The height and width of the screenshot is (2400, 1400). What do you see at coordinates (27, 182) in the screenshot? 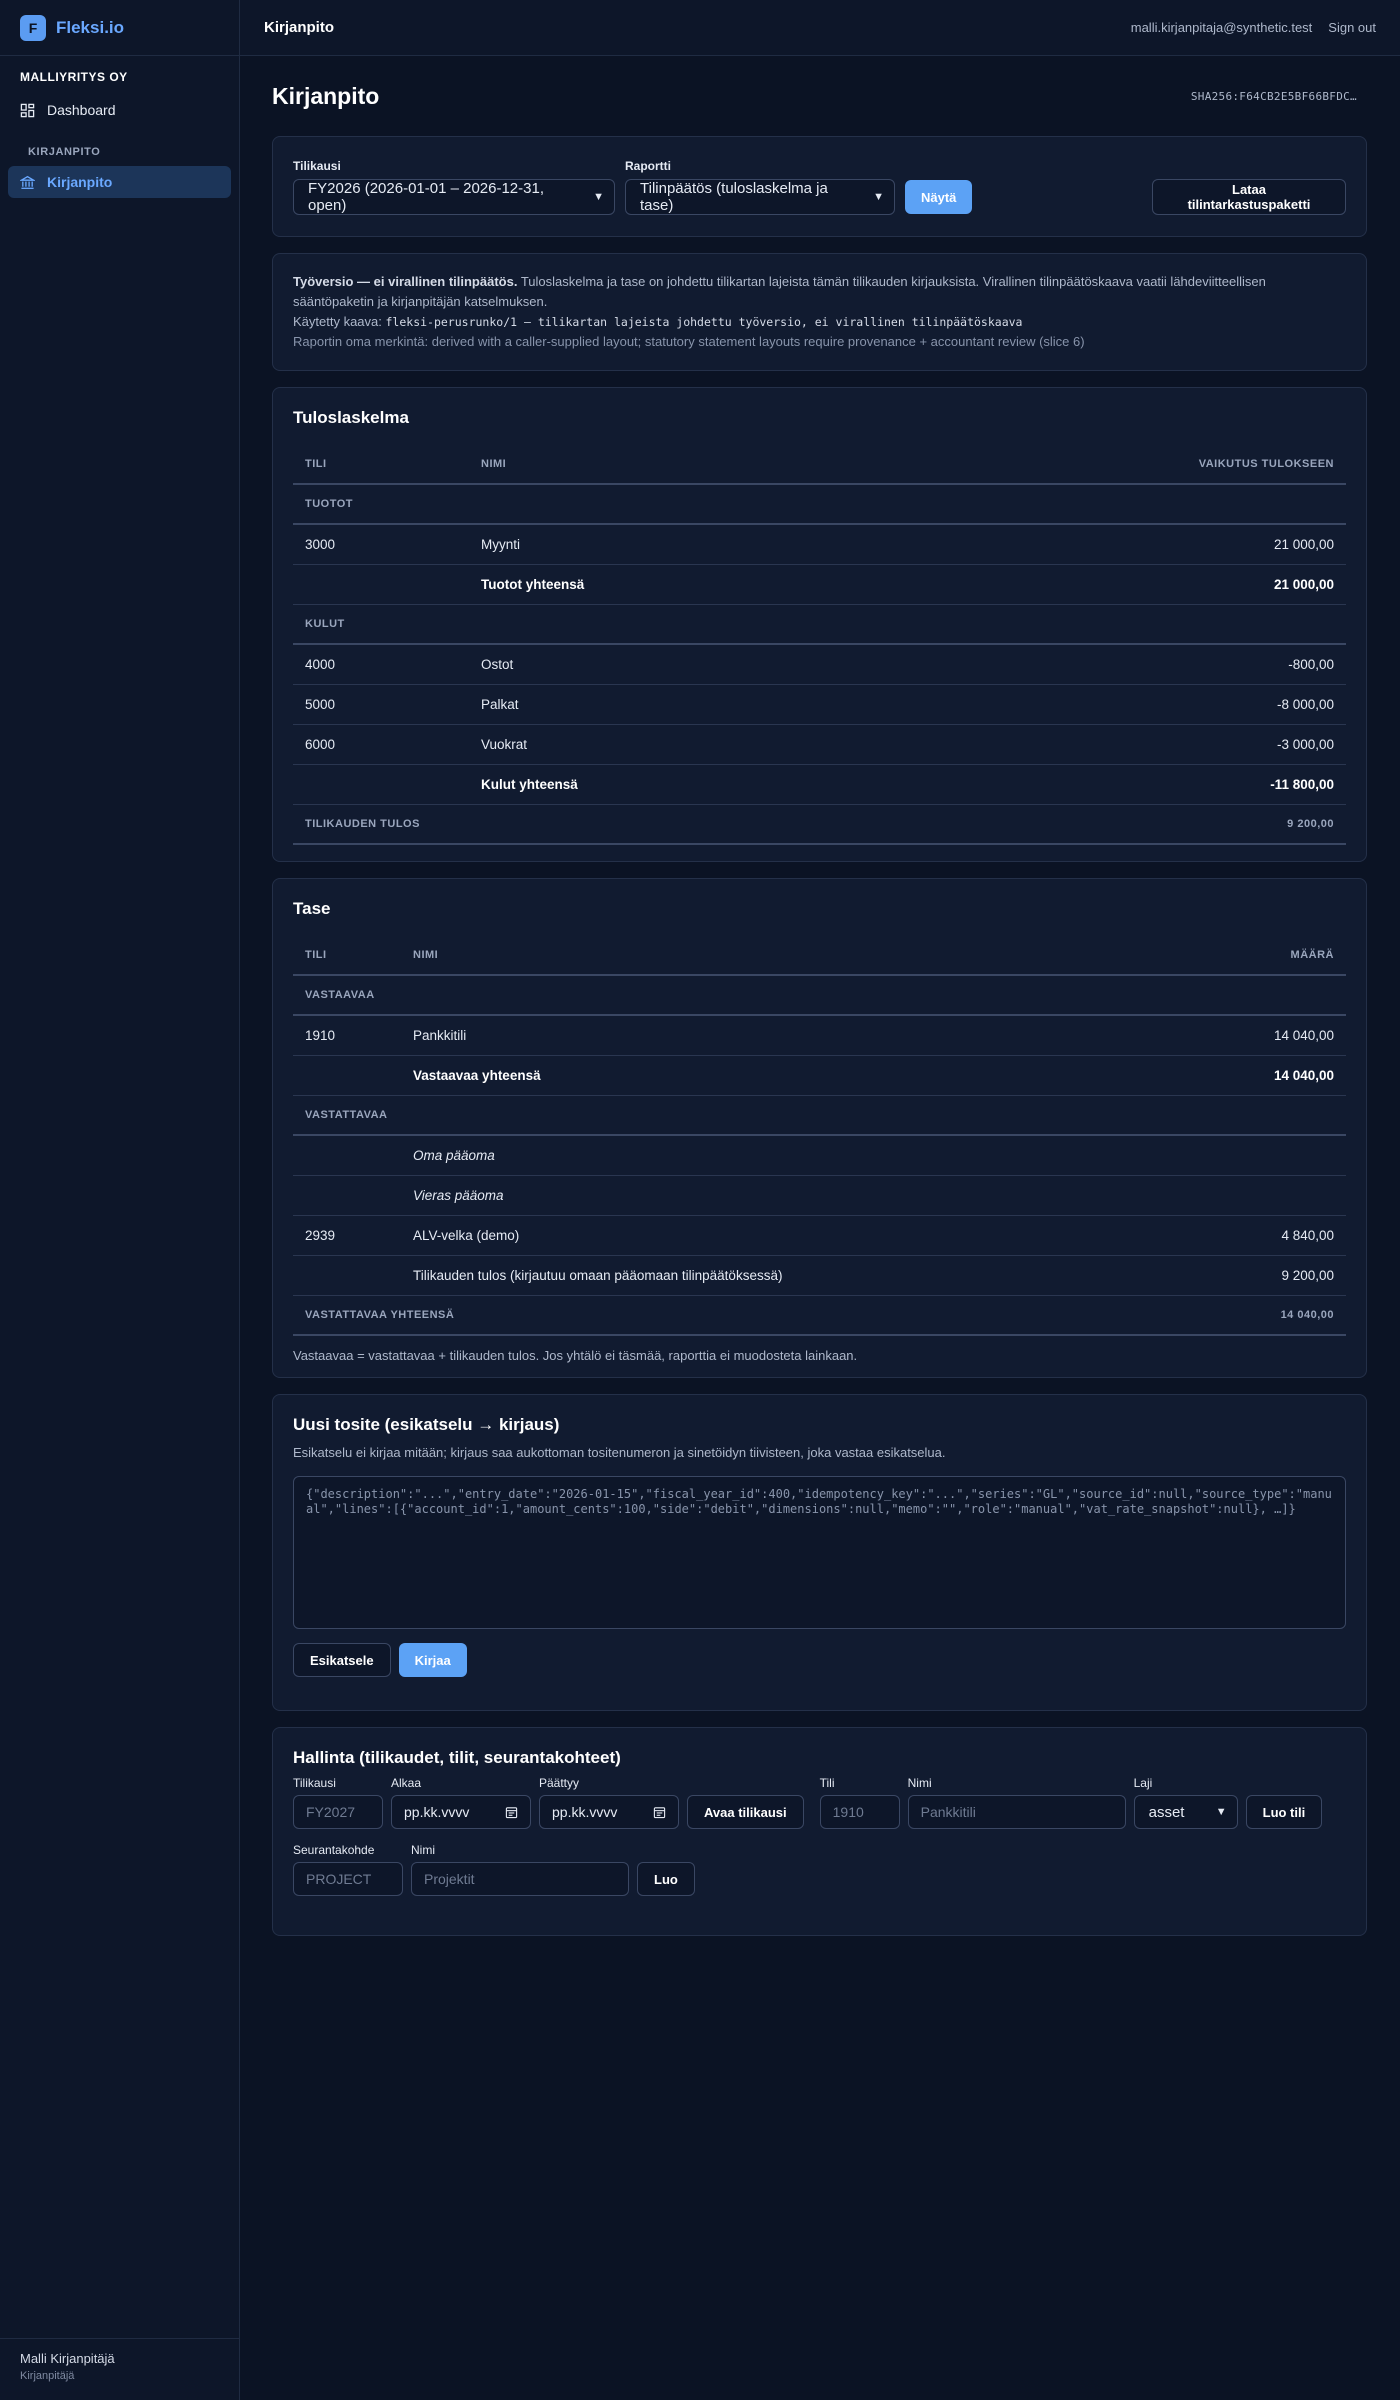
I see `bank-icon` at bounding box center [27, 182].